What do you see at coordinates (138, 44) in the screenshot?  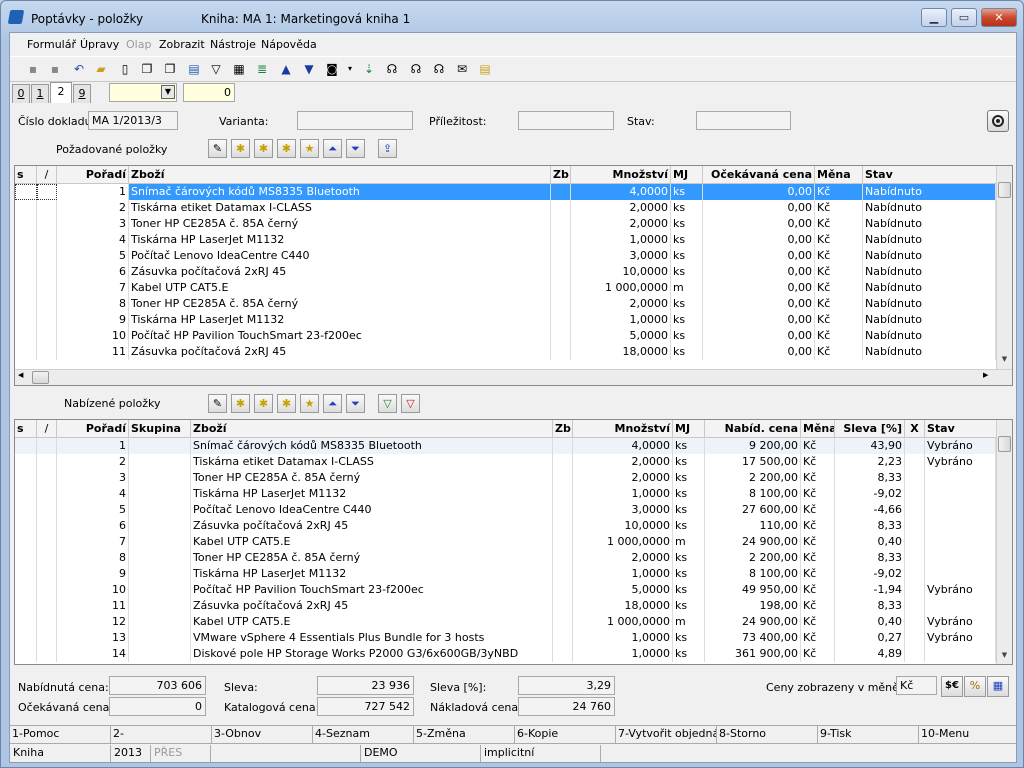 I see `menu-olap: Olap` at bounding box center [138, 44].